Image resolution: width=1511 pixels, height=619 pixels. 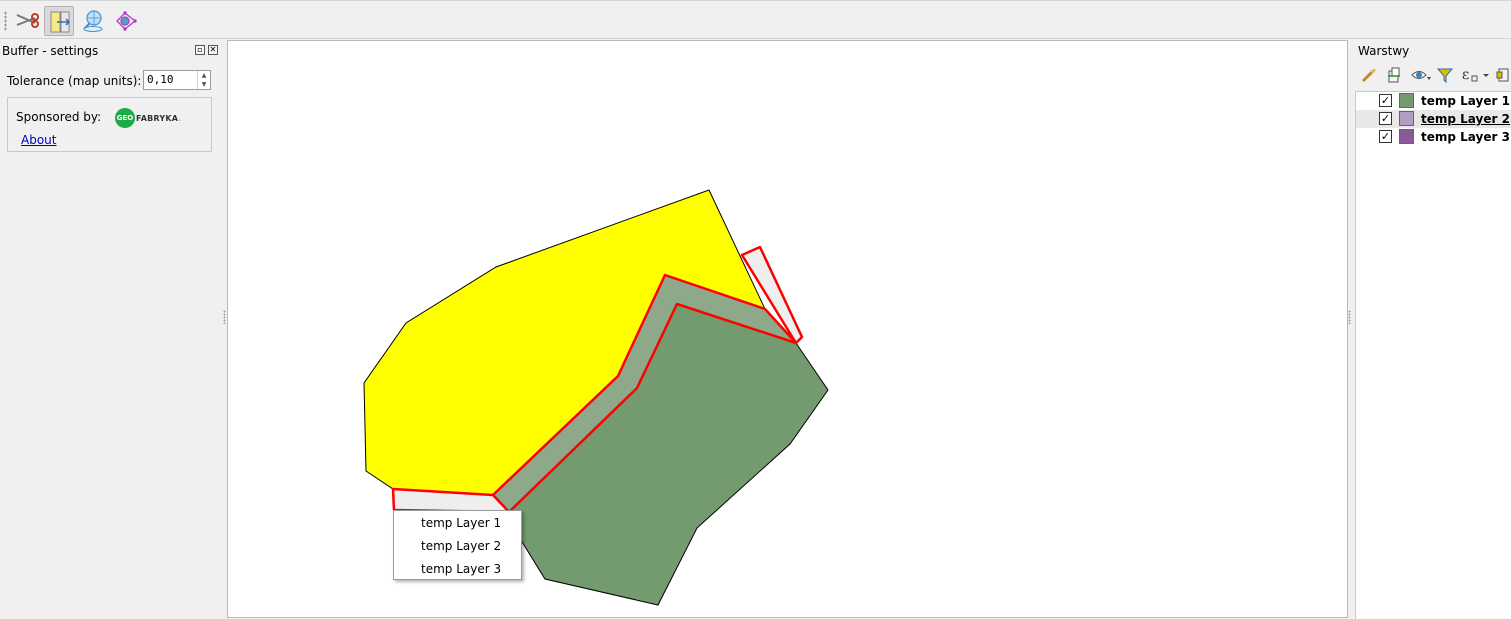 What do you see at coordinates (204, 84) in the screenshot?
I see `spin-down-icon: ▼` at bounding box center [204, 84].